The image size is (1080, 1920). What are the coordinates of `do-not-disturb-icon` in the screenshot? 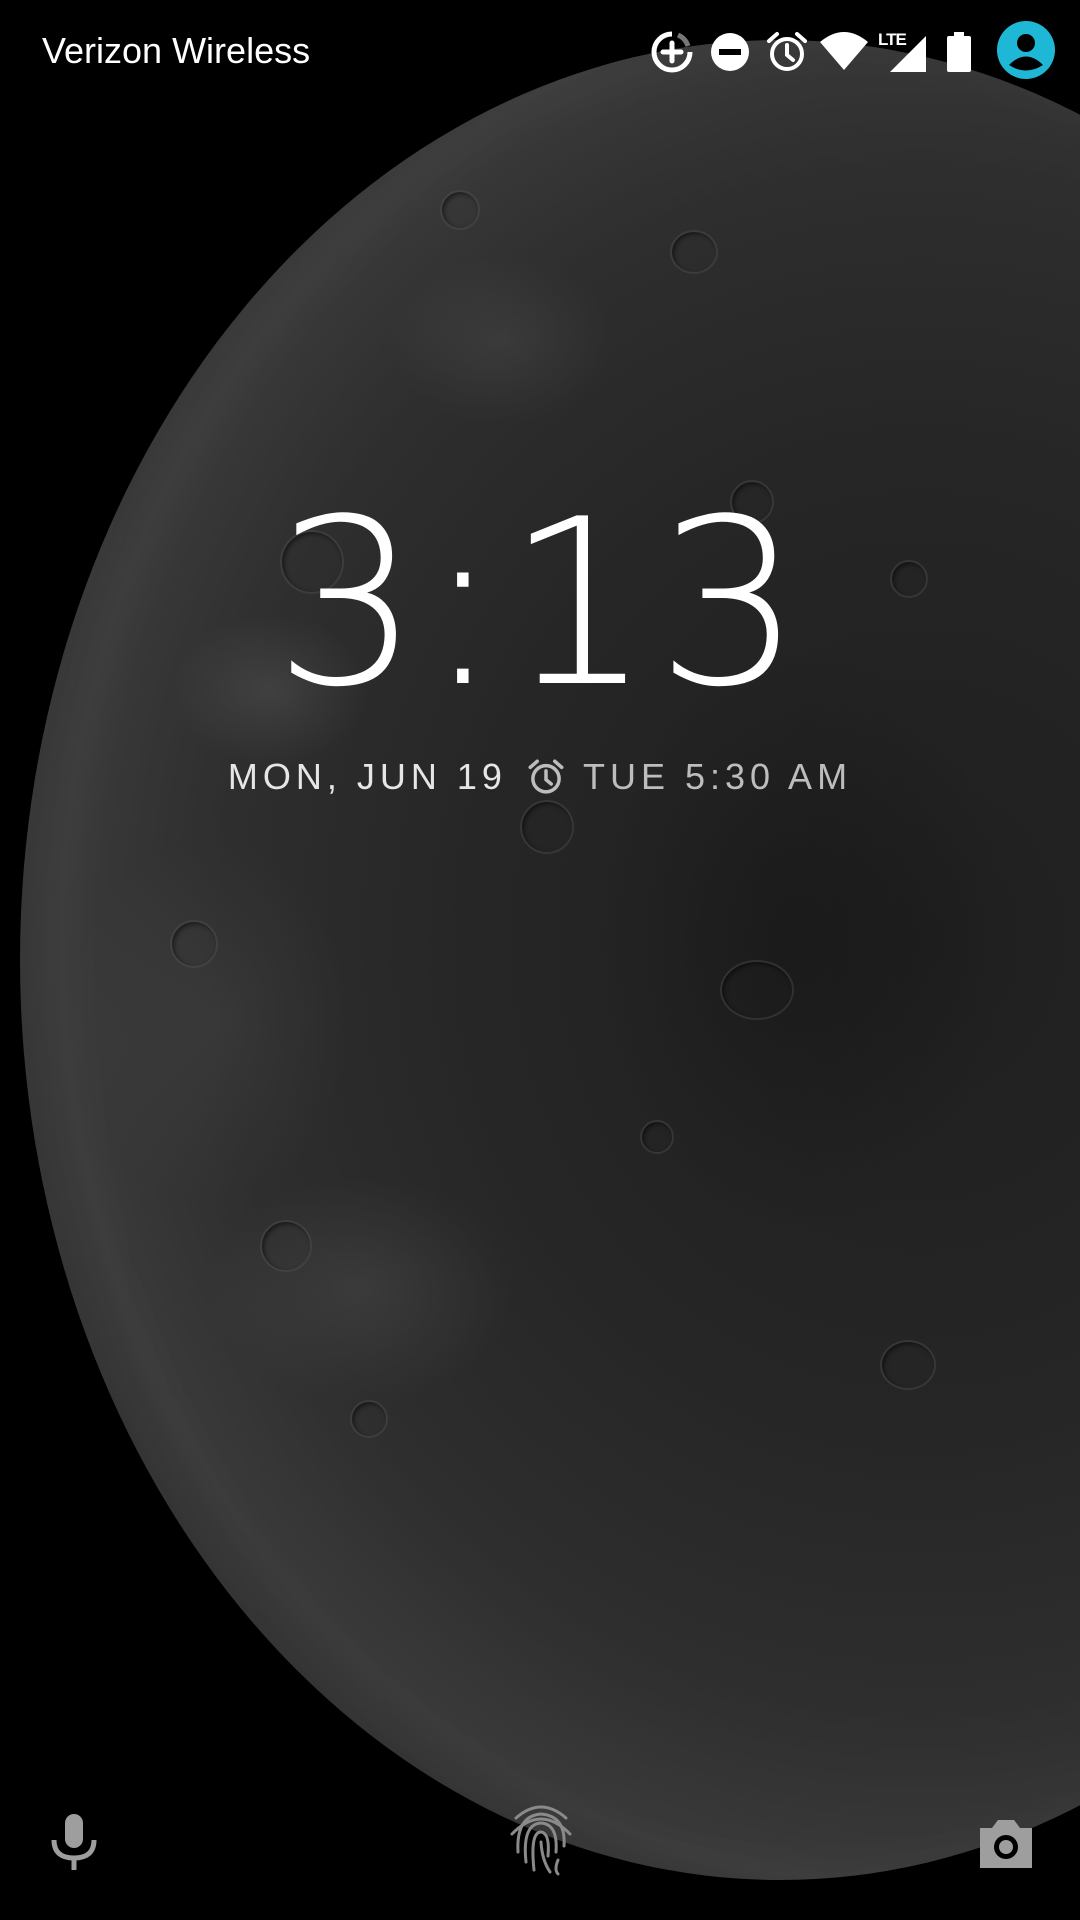 It's located at (730, 52).